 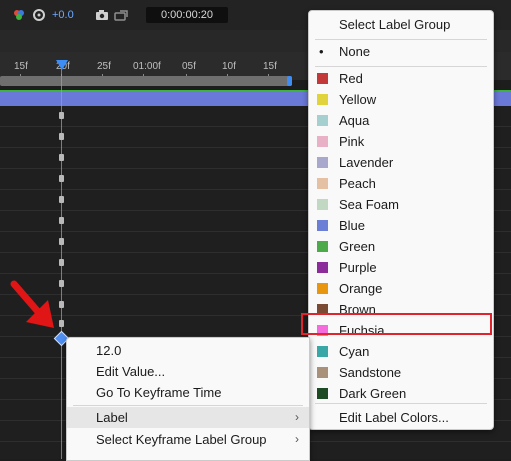 What do you see at coordinates (401, 78) in the screenshot?
I see `label-item-red: Red` at bounding box center [401, 78].